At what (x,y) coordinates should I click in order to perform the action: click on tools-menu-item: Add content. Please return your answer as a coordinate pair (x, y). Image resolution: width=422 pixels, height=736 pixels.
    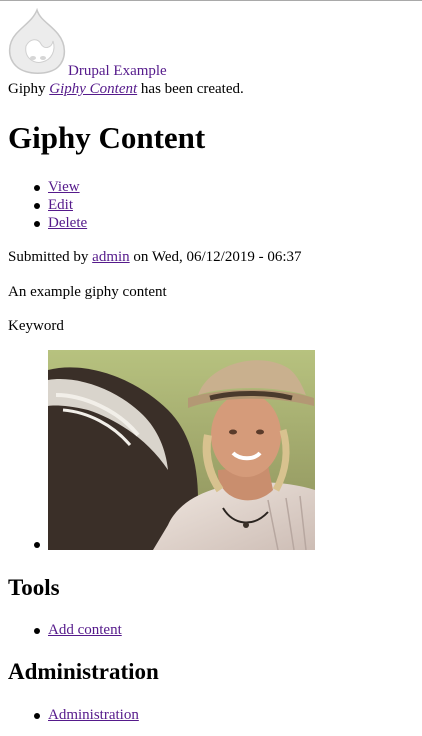
    Looking at the image, I should click on (65, 630).